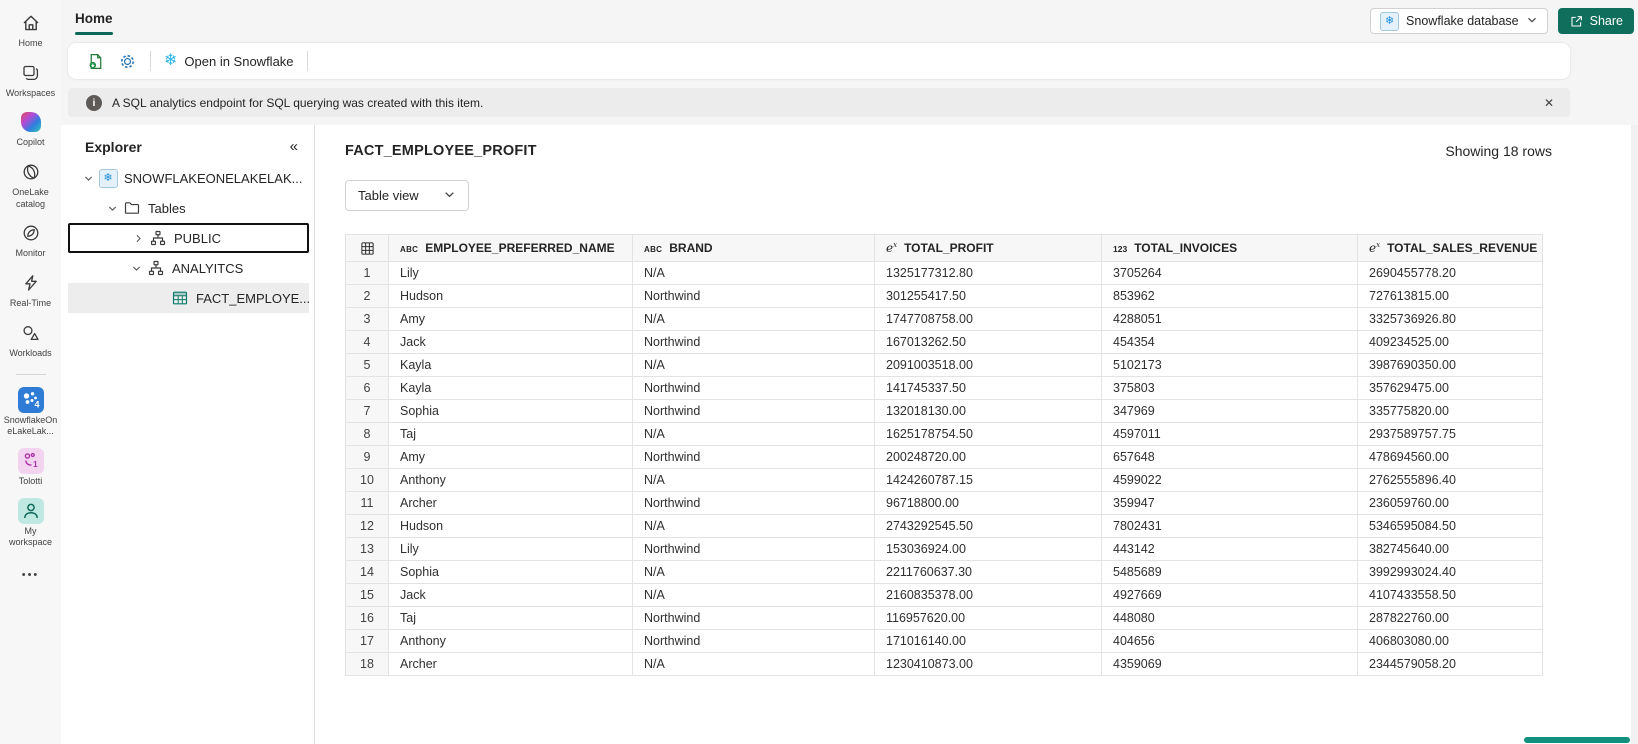 The width and height of the screenshot is (1638, 744). What do you see at coordinates (1549, 103) in the screenshot?
I see `banner-close-icon: ✕` at bounding box center [1549, 103].